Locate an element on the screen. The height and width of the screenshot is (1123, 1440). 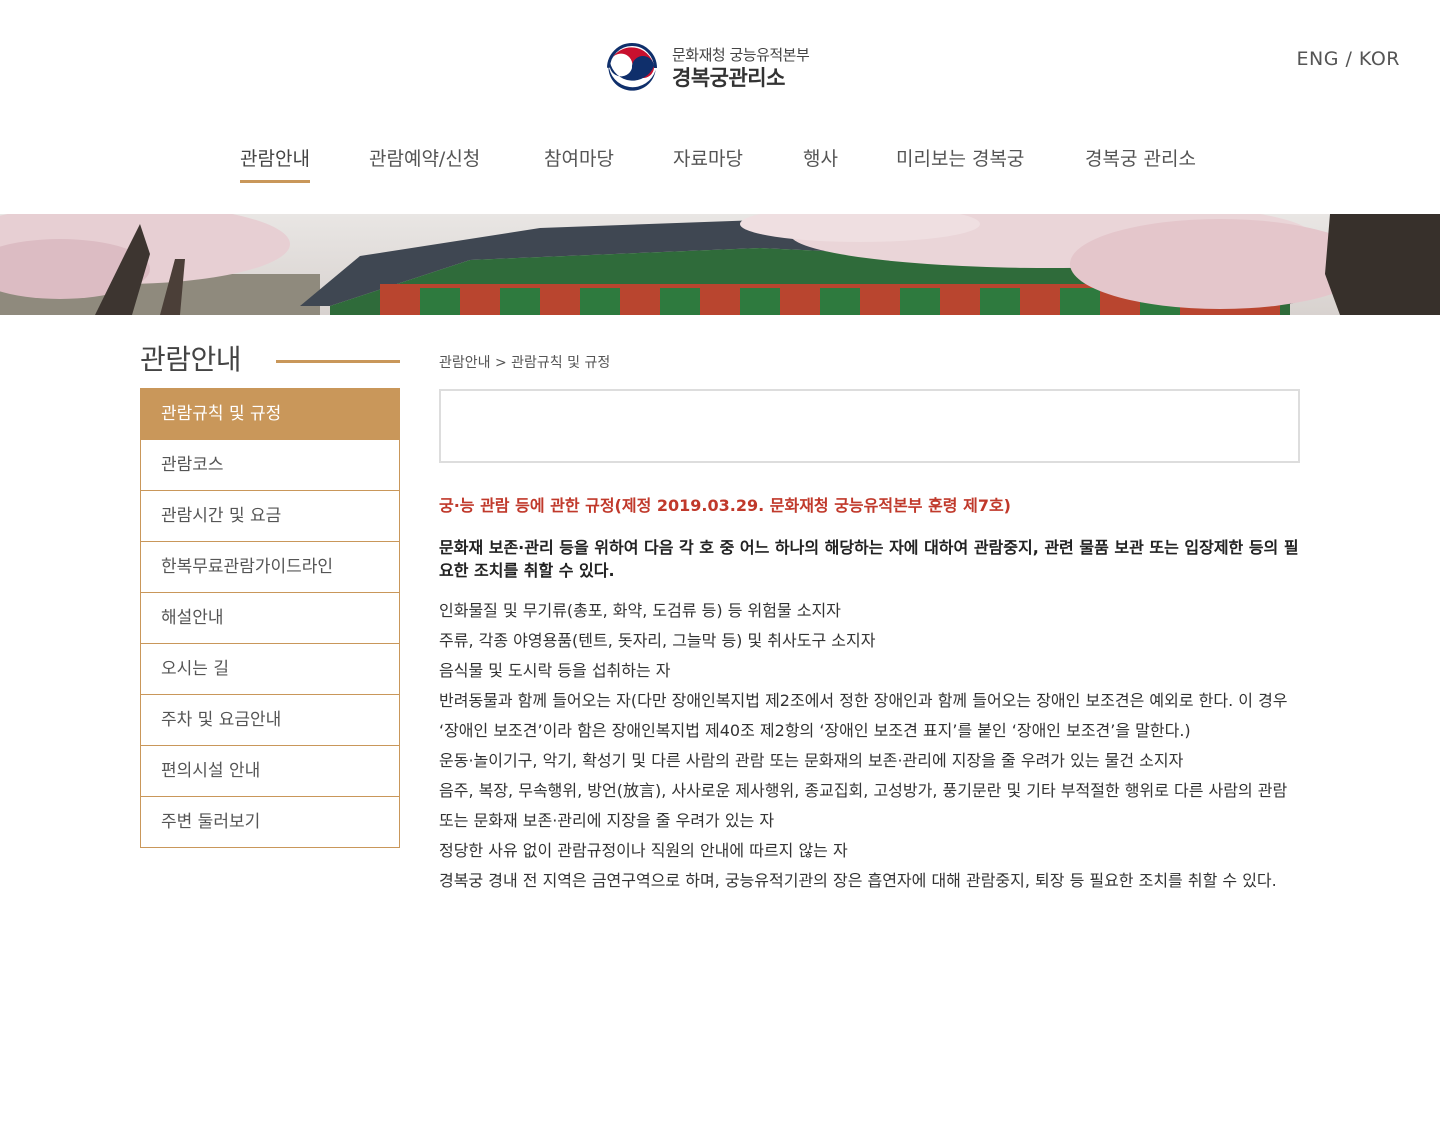
sidebar-title: 관람안내 is located at coordinates (191, 359).